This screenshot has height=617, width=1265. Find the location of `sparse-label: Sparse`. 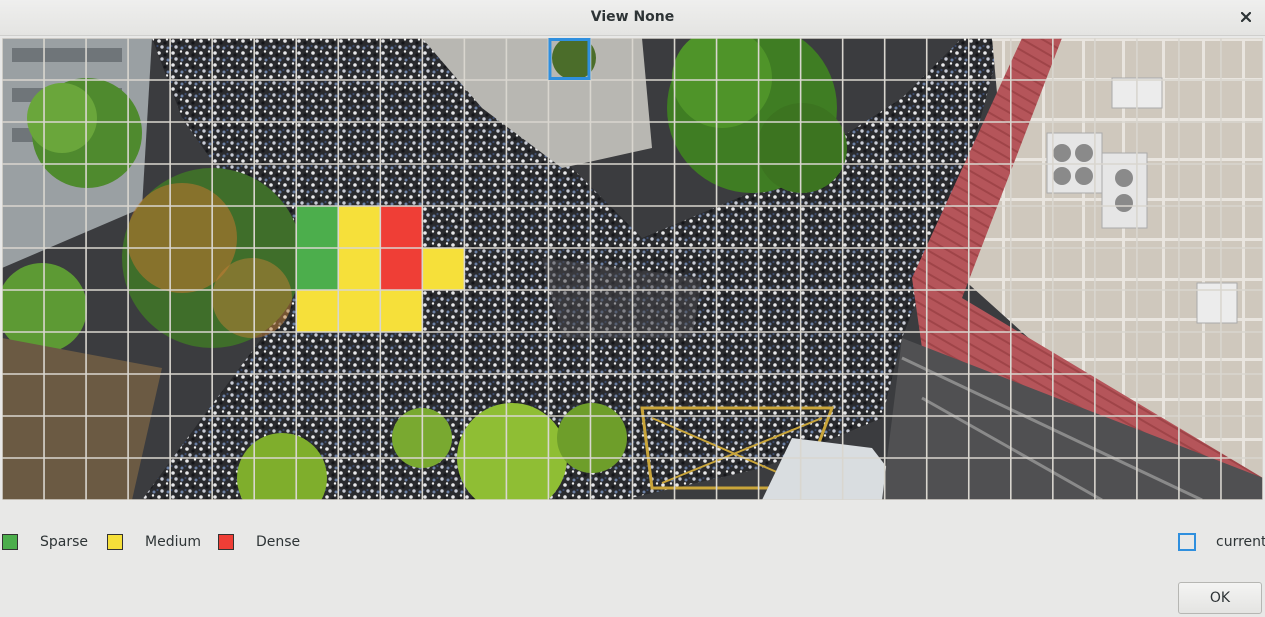

sparse-label: Sparse is located at coordinates (64, 542).